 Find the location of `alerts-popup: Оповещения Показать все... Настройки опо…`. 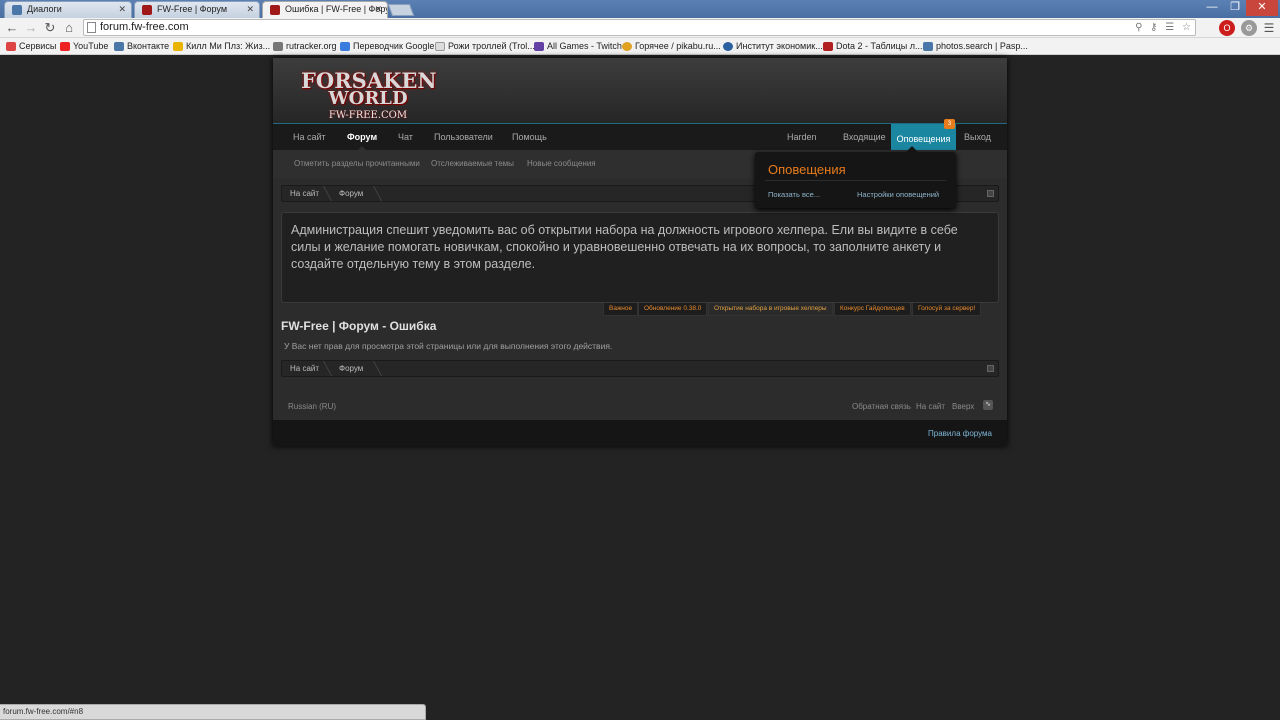

alerts-popup: Оповещения Показать все... Настройки опо… is located at coordinates (855, 177).